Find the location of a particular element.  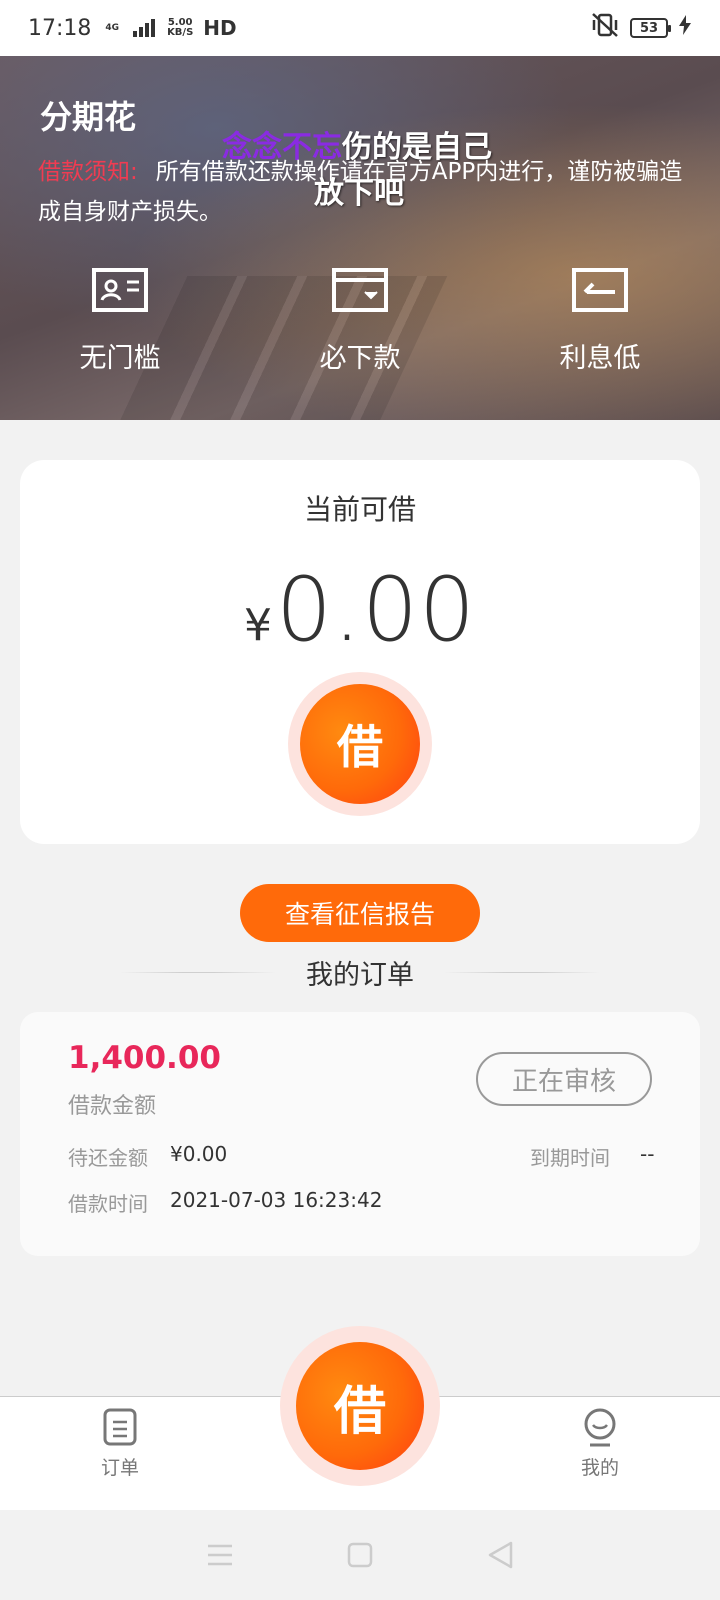

orders-heading: 我的订单 is located at coordinates (360, 972).